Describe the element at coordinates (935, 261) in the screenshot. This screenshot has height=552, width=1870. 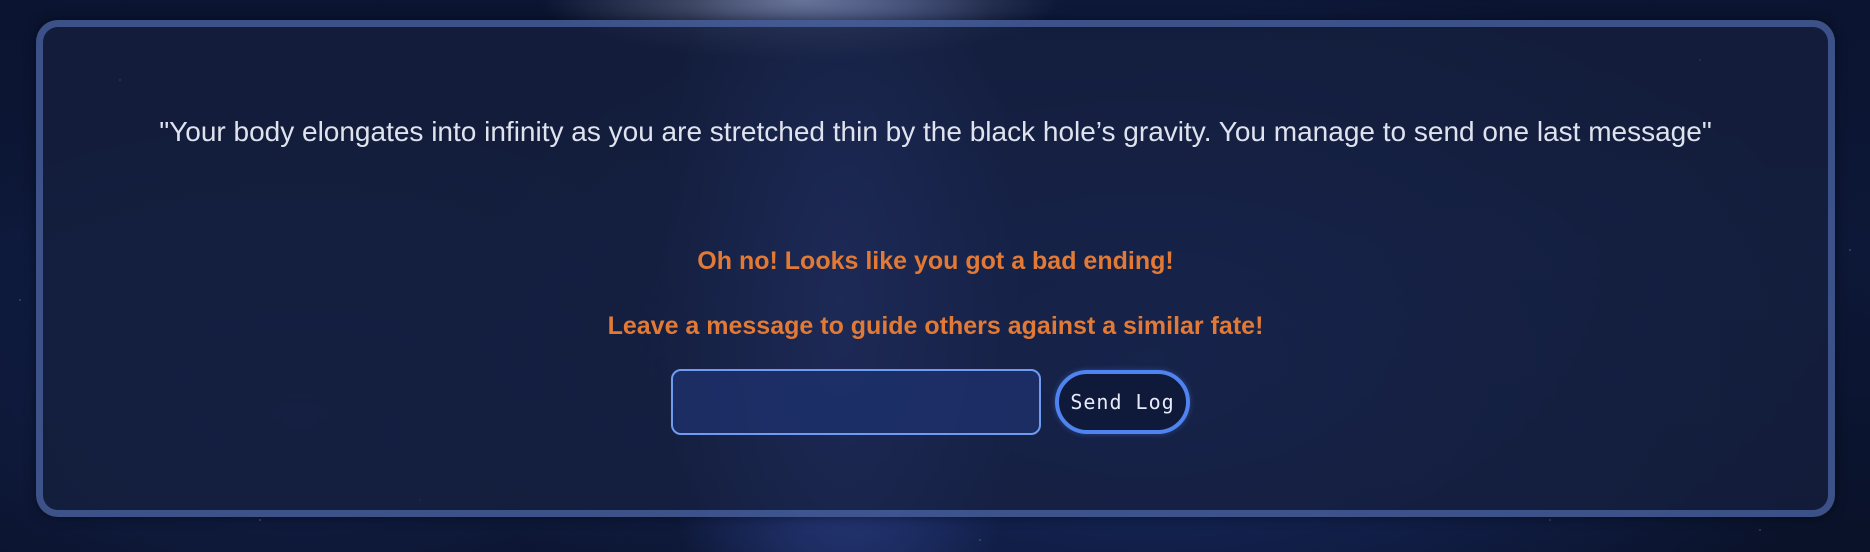
I see `bad-ending-message: Oh no! Looks like you got a bad ending!` at that location.